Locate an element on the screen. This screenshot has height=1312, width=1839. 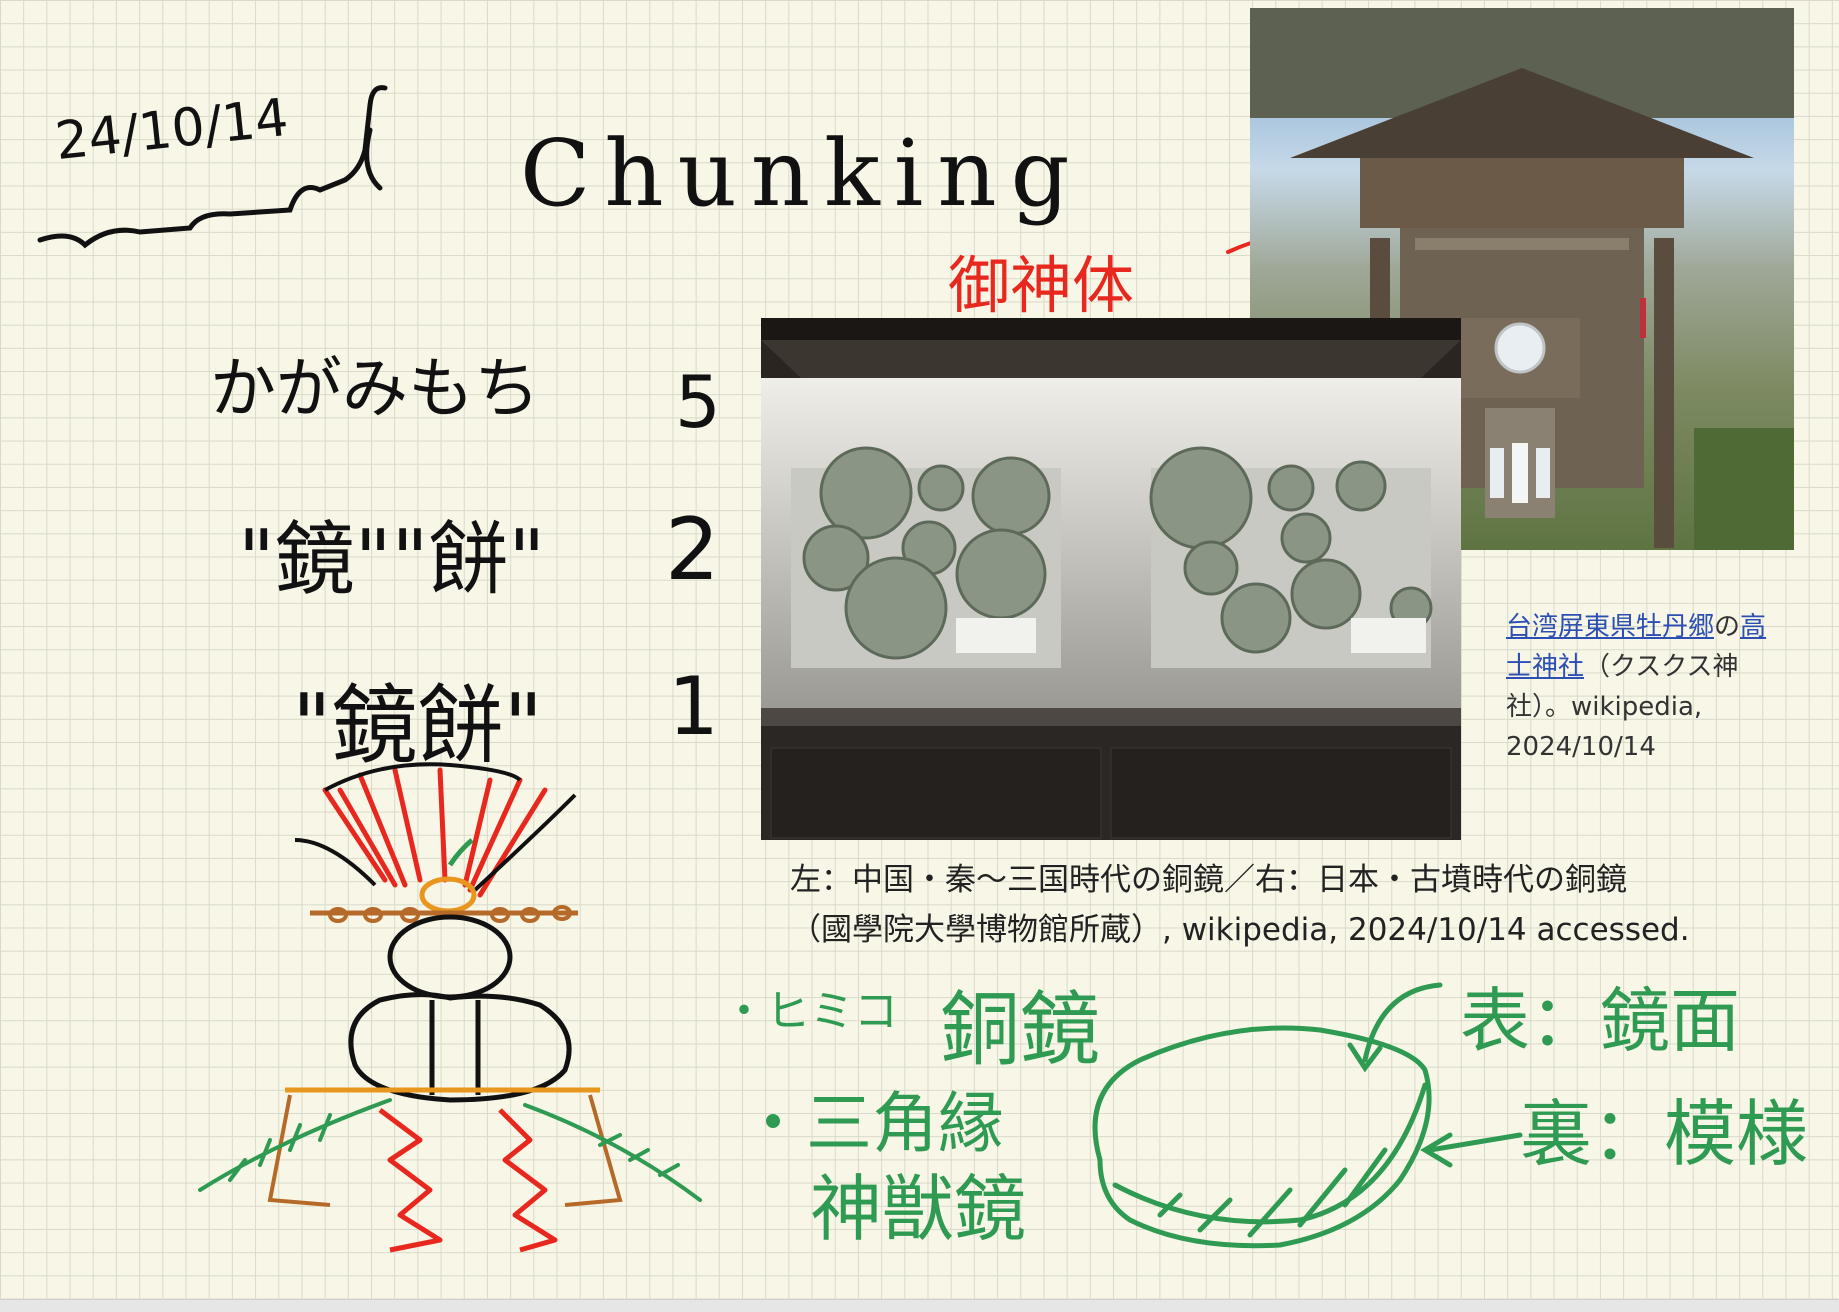
omote-note: 表：鏡面 is located at coordinates (1600, 1021).